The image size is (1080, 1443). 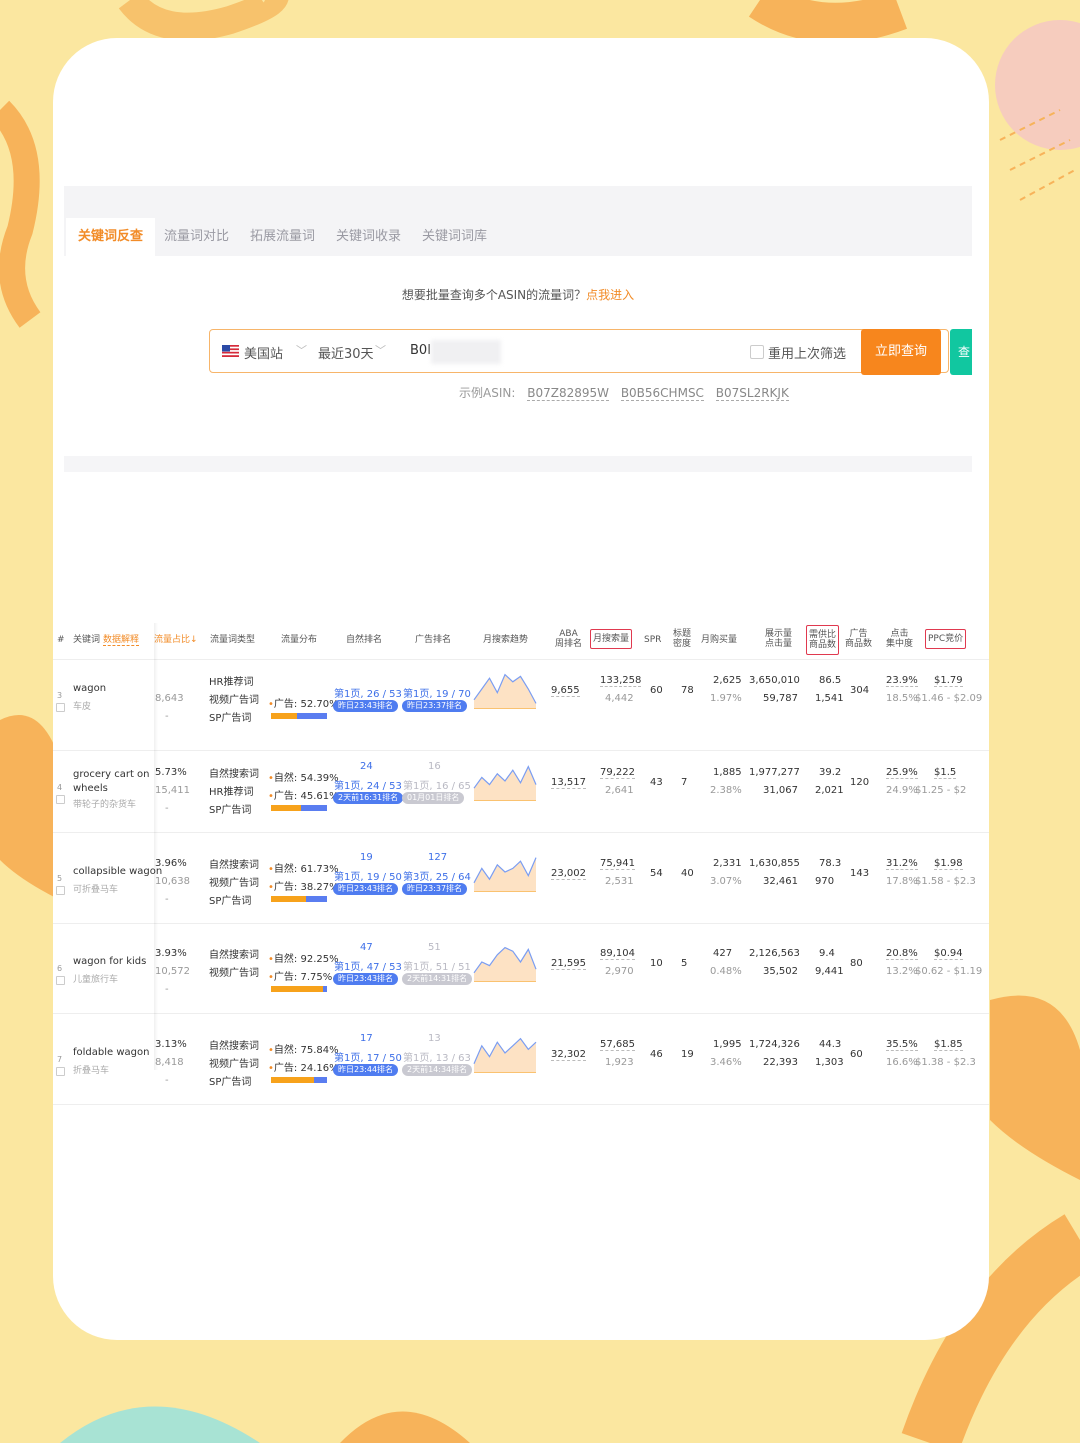 I want to click on aba-rank: 13,517, so click(x=568, y=783).